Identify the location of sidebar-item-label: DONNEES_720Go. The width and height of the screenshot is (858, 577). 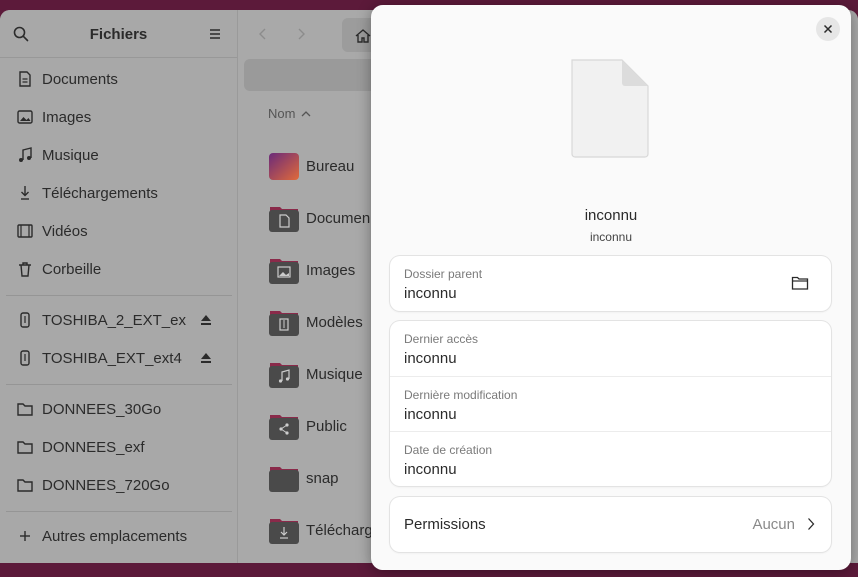
(106, 485).